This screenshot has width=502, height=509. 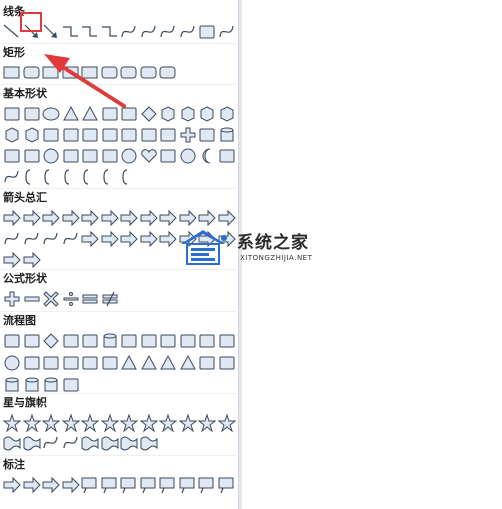 I want to click on watermark-logo: 系统之家 XITONGZHIJIA.NET, so click(x=252, y=247).